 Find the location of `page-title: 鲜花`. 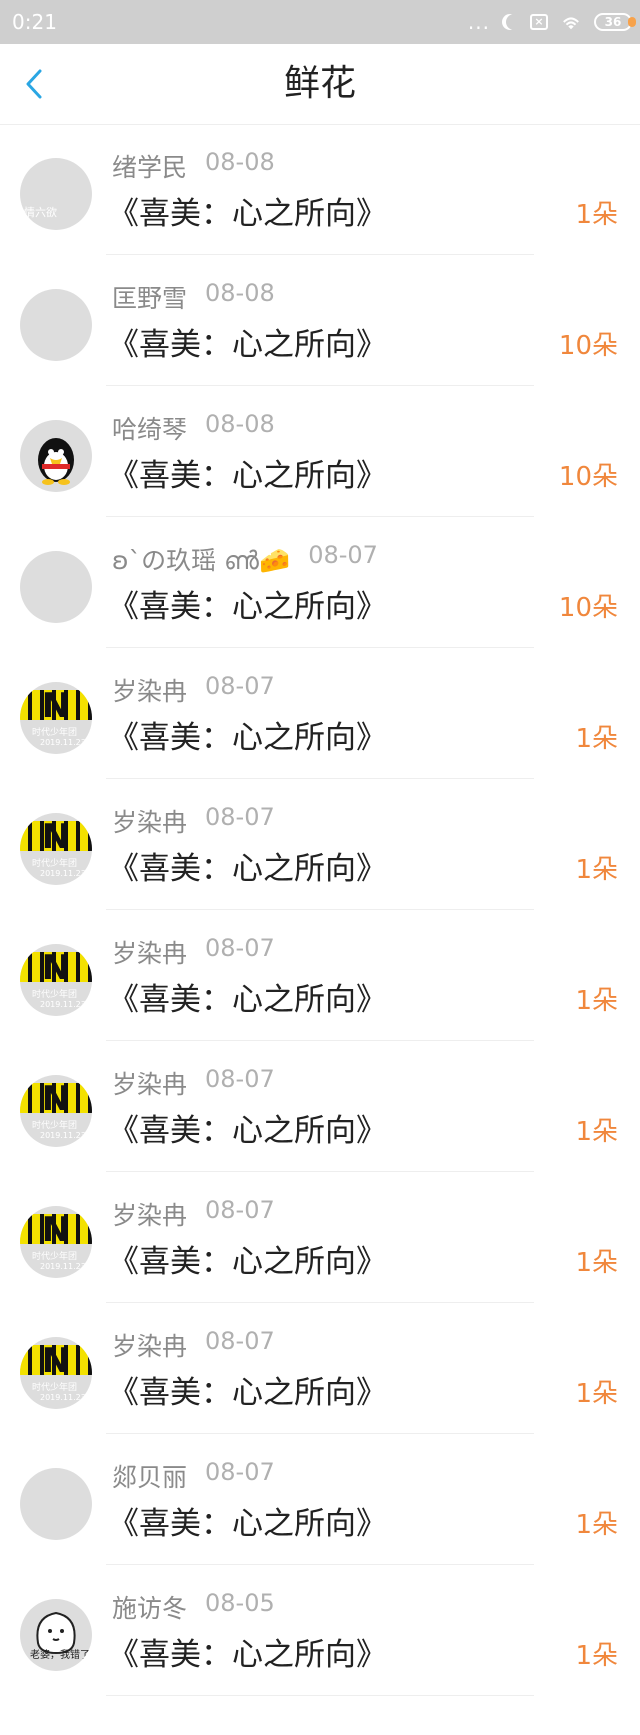

page-title: 鲜花 is located at coordinates (319, 83).